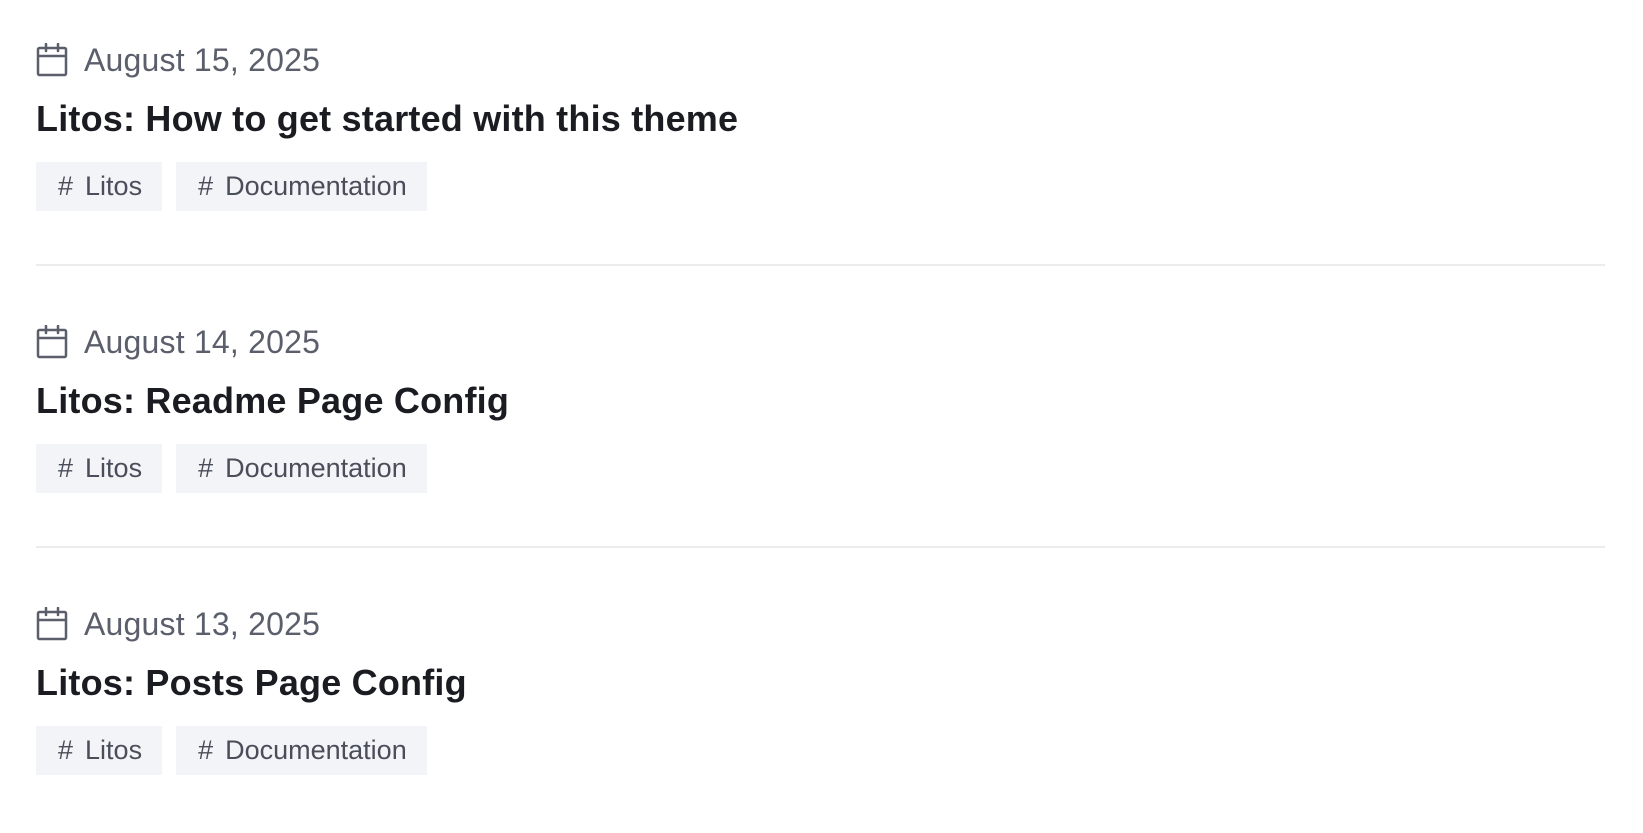  What do you see at coordinates (272, 401) in the screenshot?
I see `post-title-link: Litos: Readme Page Config` at bounding box center [272, 401].